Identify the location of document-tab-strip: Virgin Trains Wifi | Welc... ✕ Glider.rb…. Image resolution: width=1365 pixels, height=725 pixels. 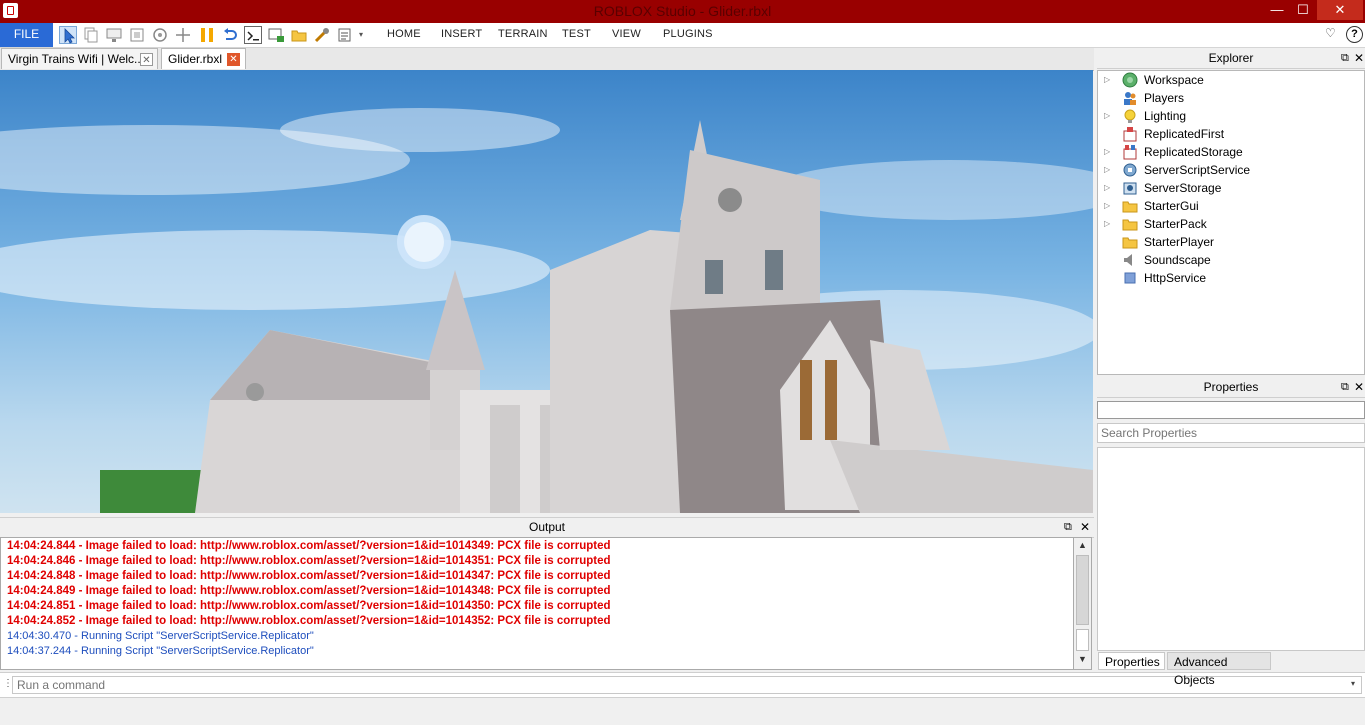
(547, 82).